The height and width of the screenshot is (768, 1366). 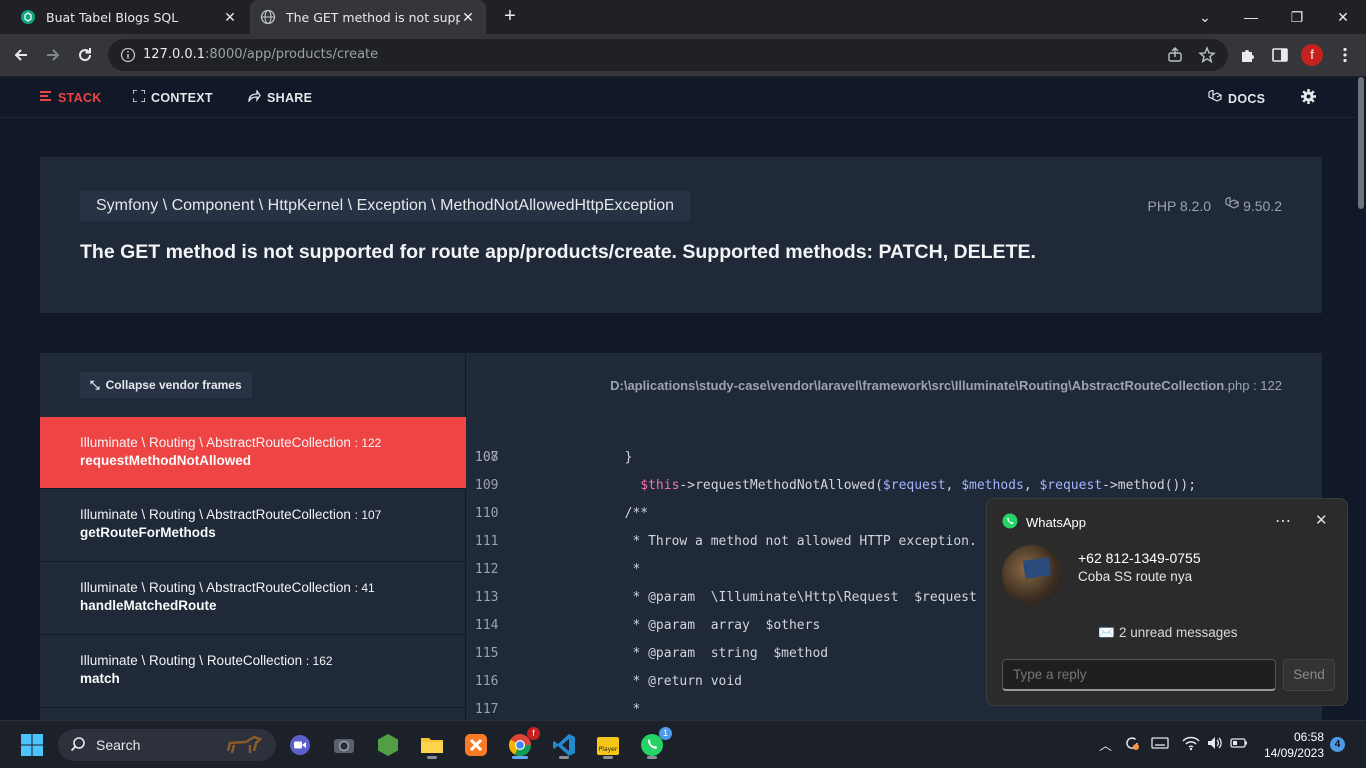 I want to click on line-number: 112, so click(x=487, y=569).